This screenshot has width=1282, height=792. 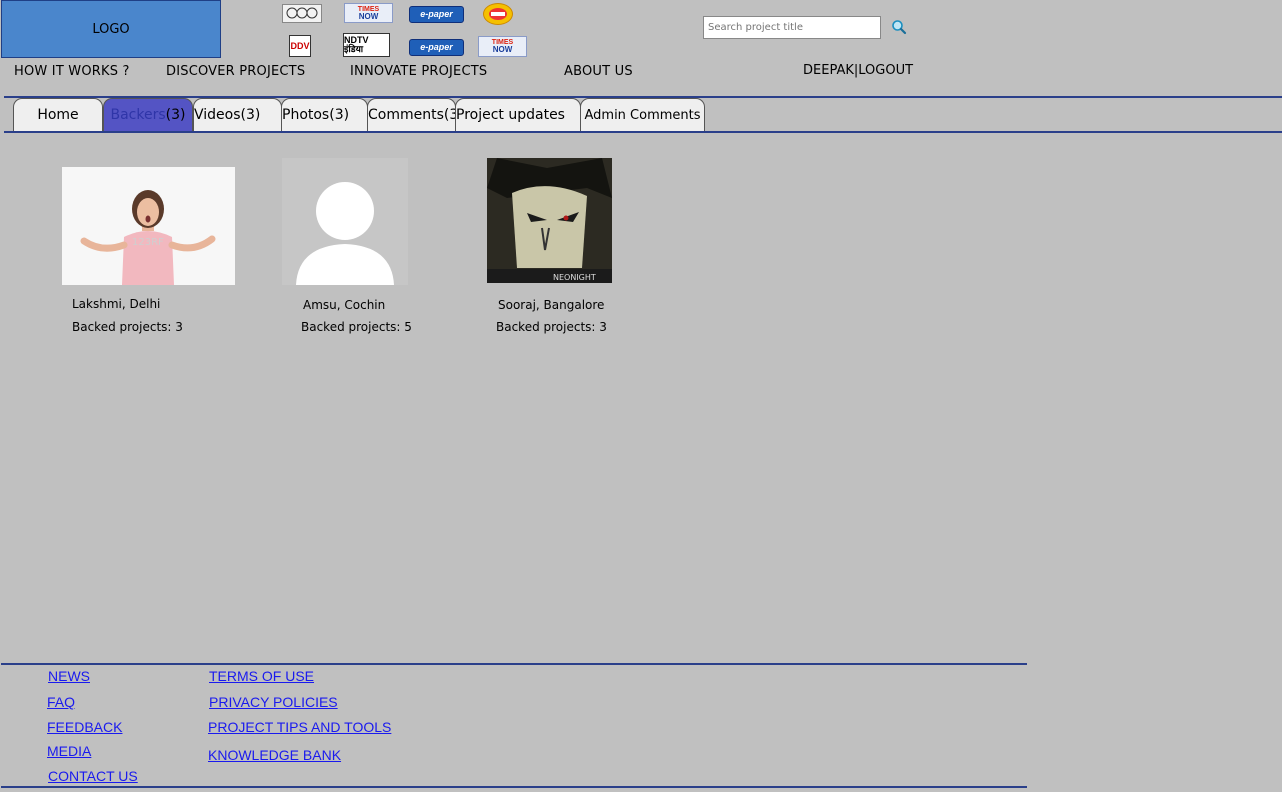 What do you see at coordinates (148, 226) in the screenshot?
I see `backer-photo: 123RF` at bounding box center [148, 226].